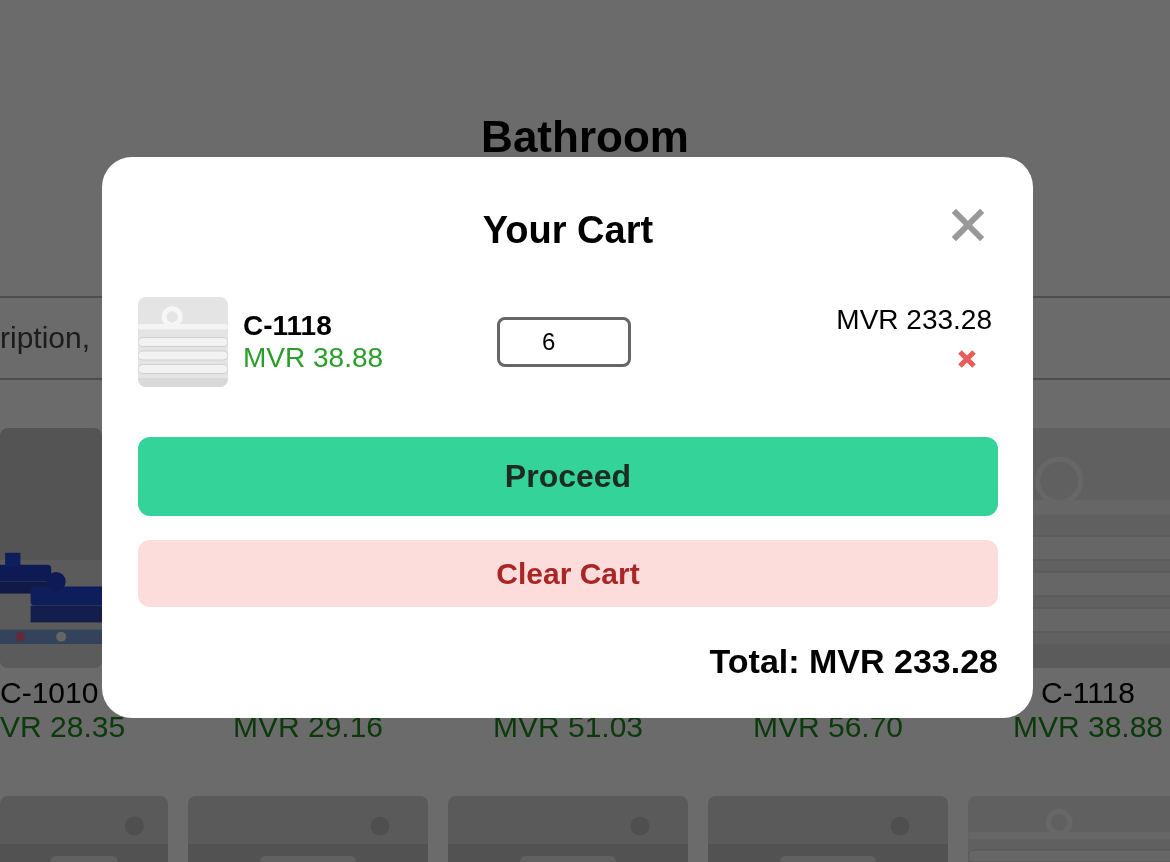 The width and height of the screenshot is (1170, 862). I want to click on cart-title: Your Cart, so click(568, 230).